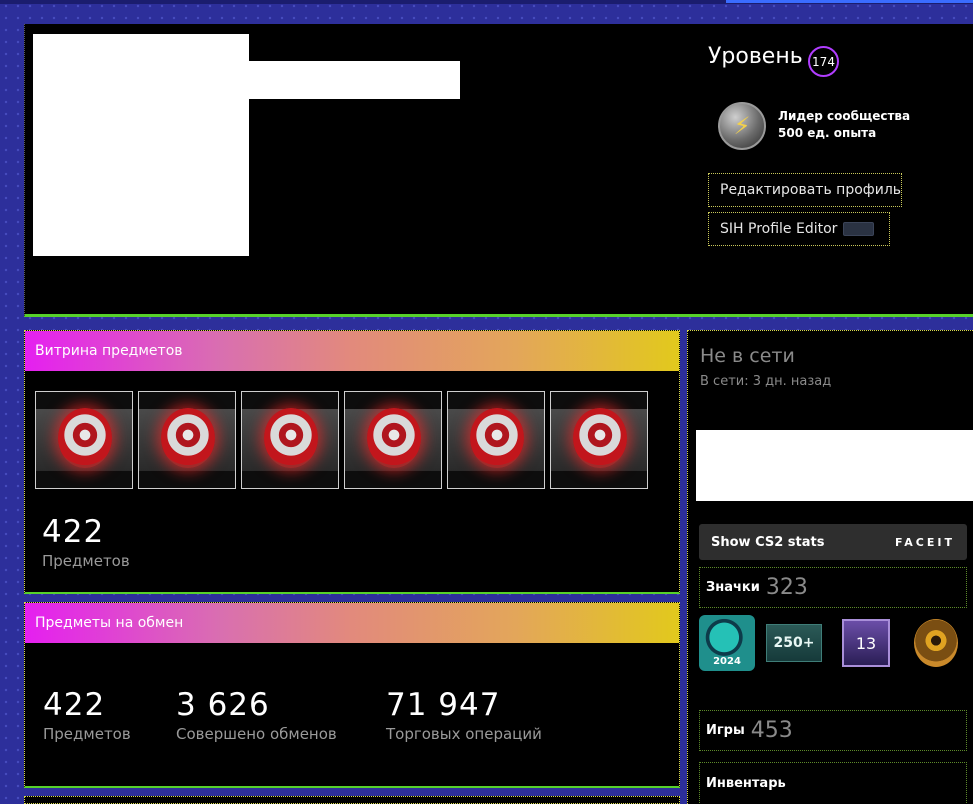 The width and height of the screenshot is (973, 804). I want to click on item-showcase-row, so click(345, 440).